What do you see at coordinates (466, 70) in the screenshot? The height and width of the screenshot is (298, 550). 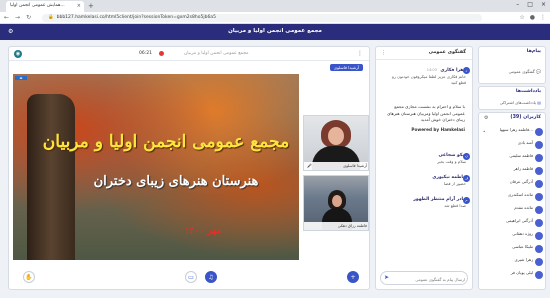 I see `avatar: ز` at bounding box center [466, 70].